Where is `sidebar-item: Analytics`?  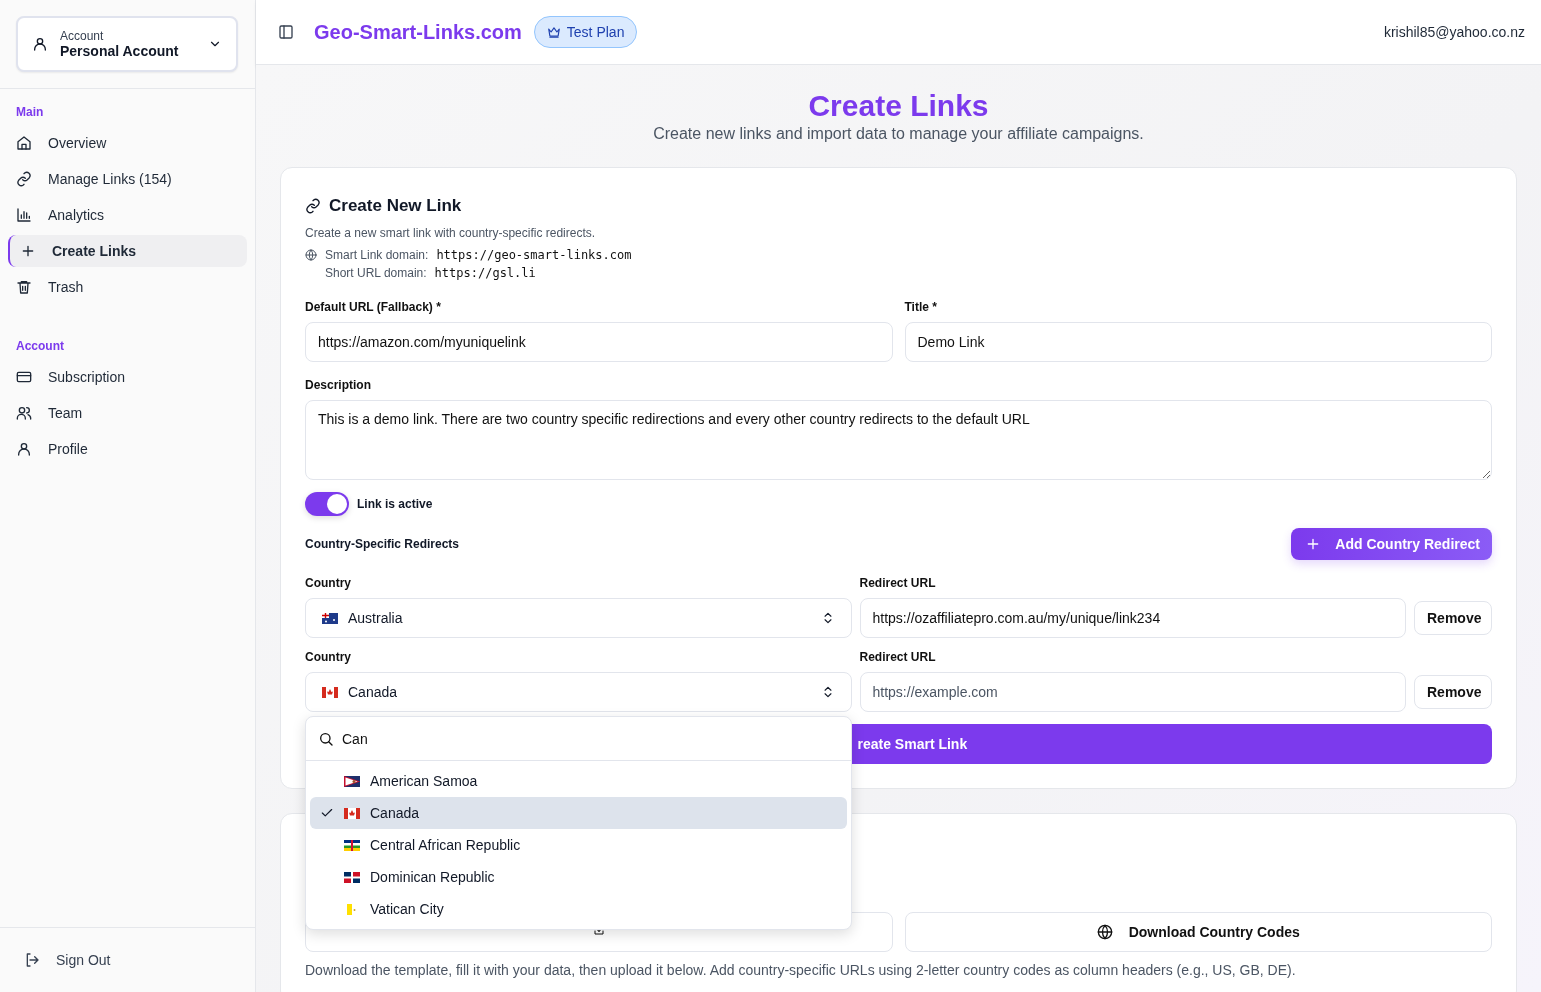 sidebar-item: Analytics is located at coordinates (127, 215).